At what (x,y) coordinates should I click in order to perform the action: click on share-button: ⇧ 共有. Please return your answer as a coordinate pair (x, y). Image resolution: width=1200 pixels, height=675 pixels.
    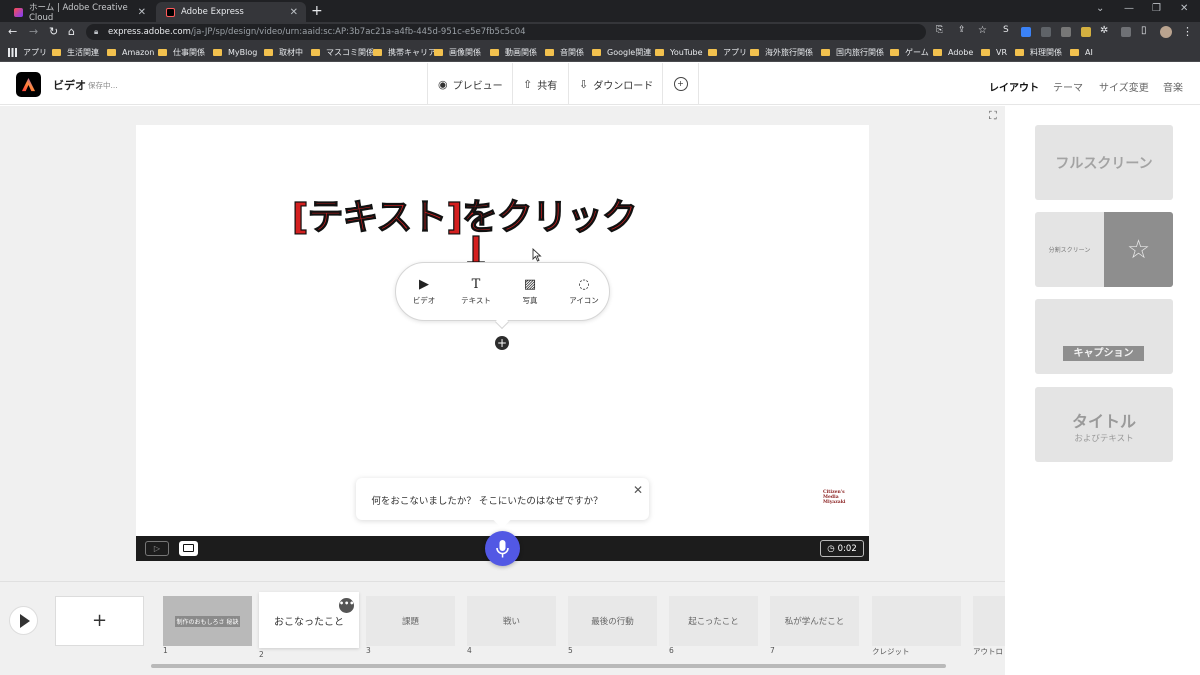
    Looking at the image, I should click on (539, 84).